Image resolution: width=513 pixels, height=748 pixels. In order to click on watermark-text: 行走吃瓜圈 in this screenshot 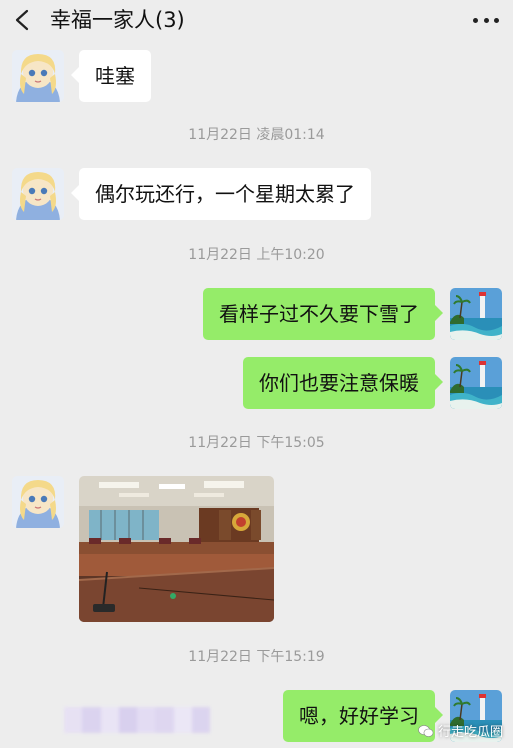, I will do `click(470, 732)`.